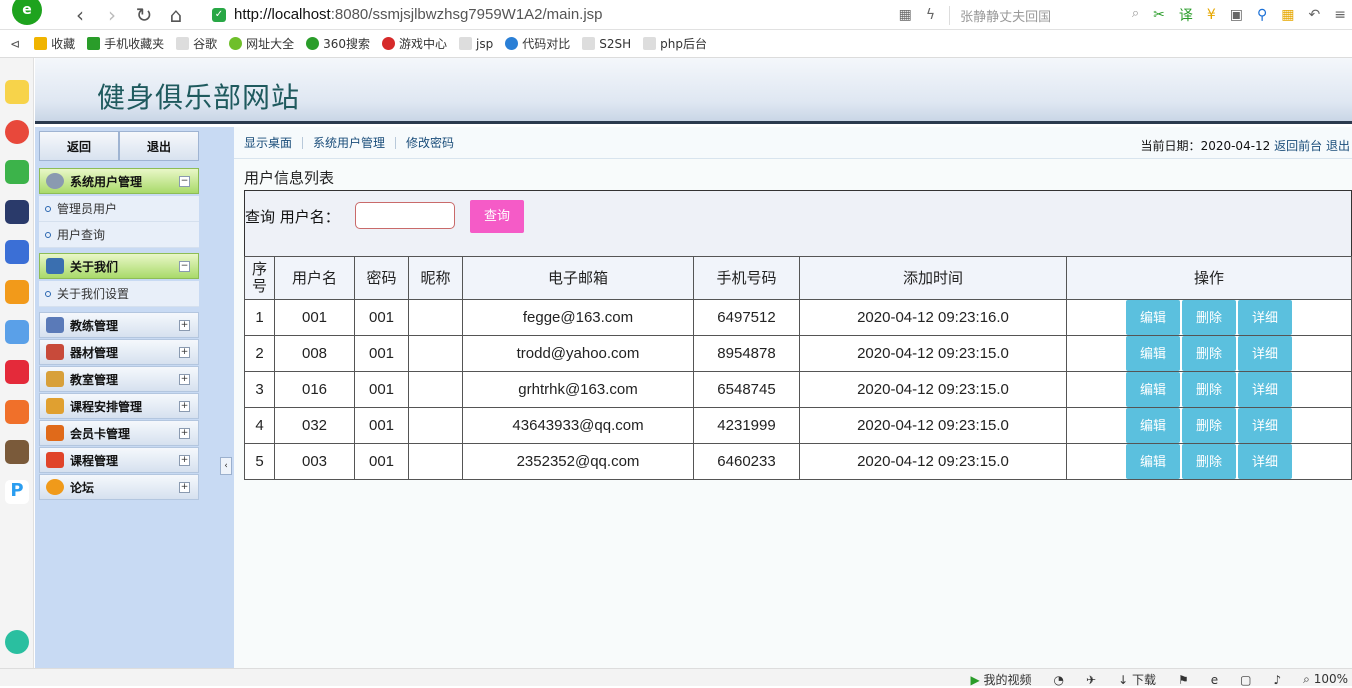 The image size is (1352, 688). Describe the element at coordinates (269, 142) in the screenshot. I see `link-show-desktop: 显示桌面` at that location.